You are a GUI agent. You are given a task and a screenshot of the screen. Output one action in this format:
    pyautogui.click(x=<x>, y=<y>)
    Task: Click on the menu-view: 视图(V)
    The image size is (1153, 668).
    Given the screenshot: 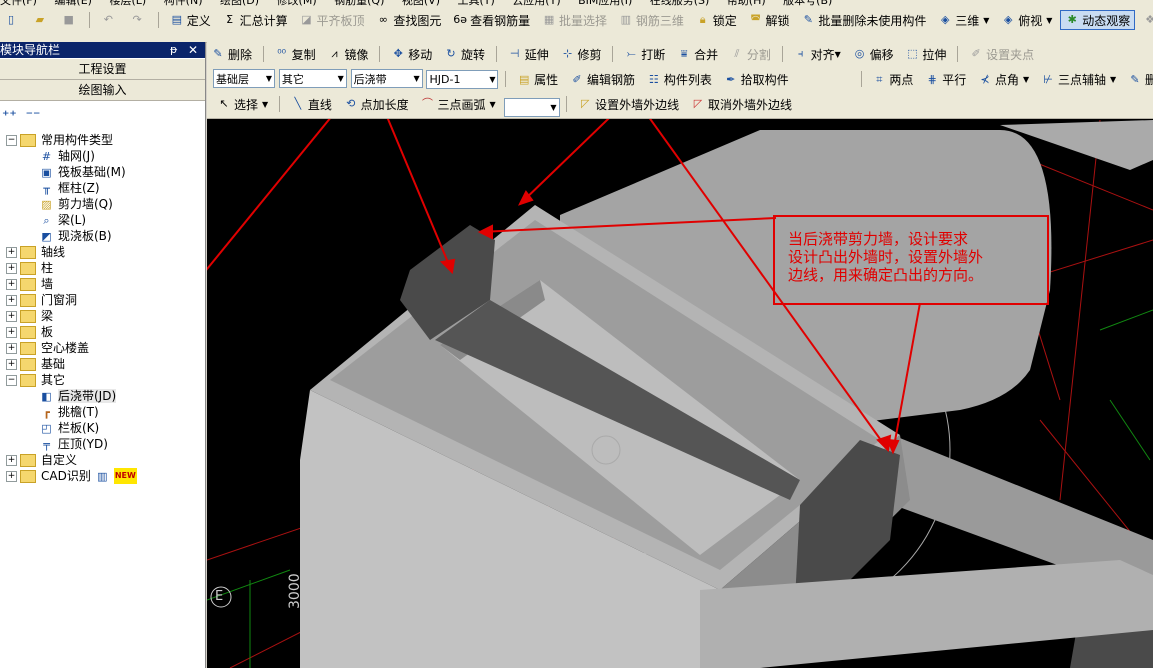 What is the action you would take?
    pyautogui.click(x=421, y=3)
    